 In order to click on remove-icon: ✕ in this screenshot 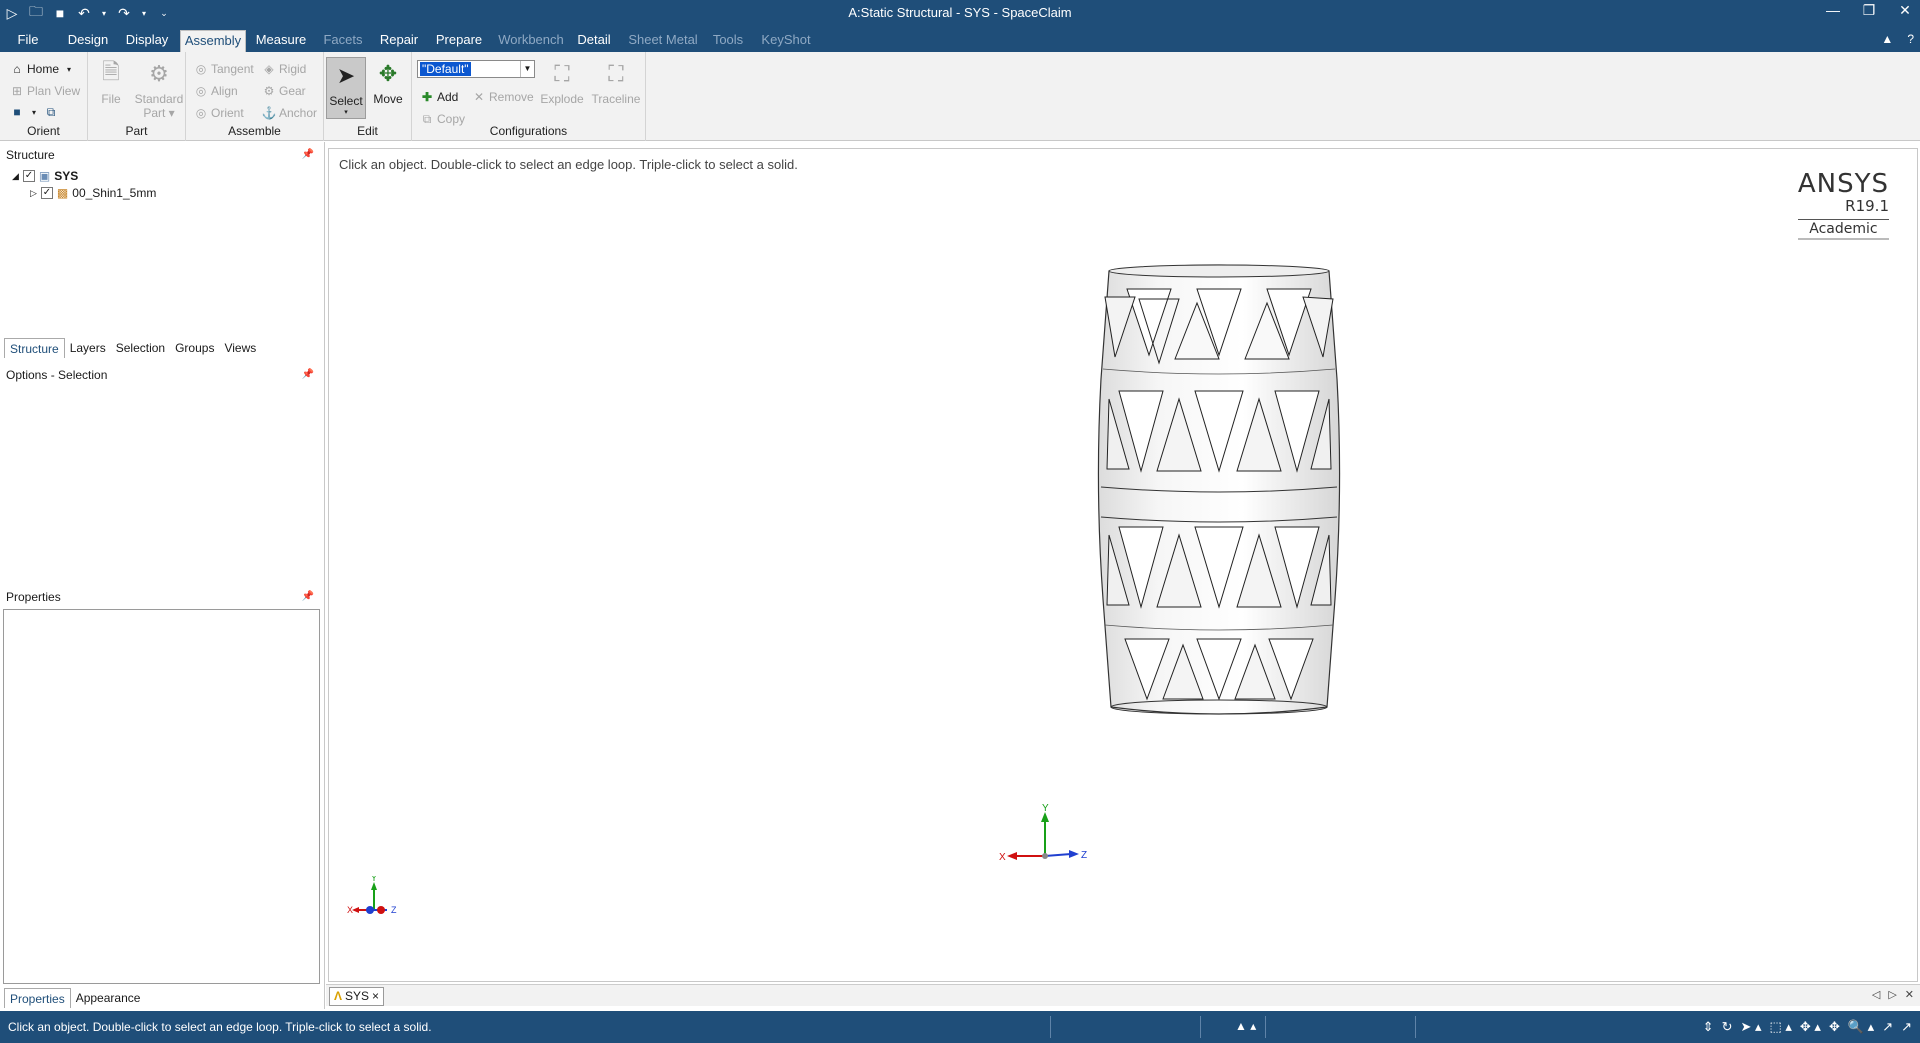, I will do `click(479, 97)`.